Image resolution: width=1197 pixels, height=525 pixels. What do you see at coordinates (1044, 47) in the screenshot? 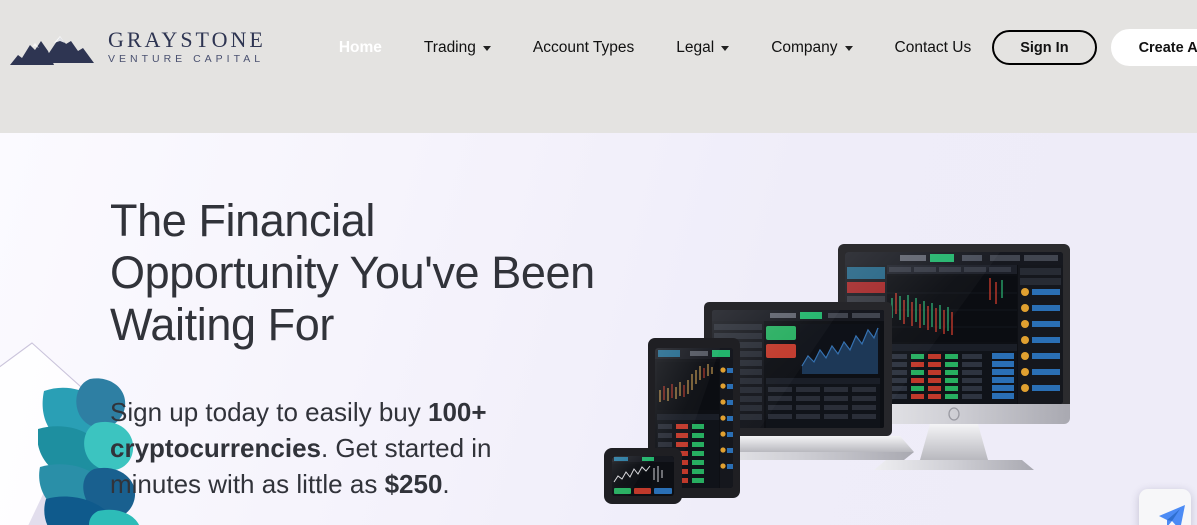
I see `sign-in-button: Sign In` at bounding box center [1044, 47].